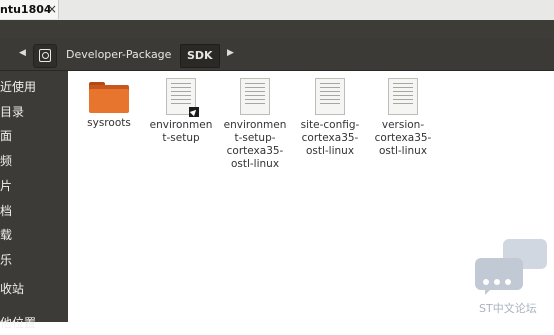 Image resolution: width=554 pixels, height=335 pixels. What do you see at coordinates (508, 308) in the screenshot?
I see `watermark-text: ST中文论坛` at bounding box center [508, 308].